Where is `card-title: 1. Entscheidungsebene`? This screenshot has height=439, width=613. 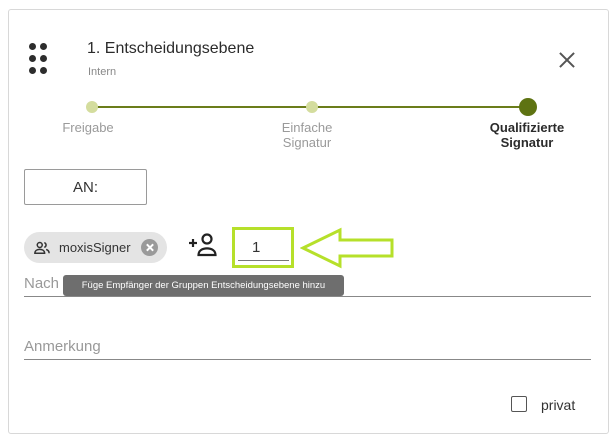
card-title: 1. Entscheidungsebene is located at coordinates (171, 48).